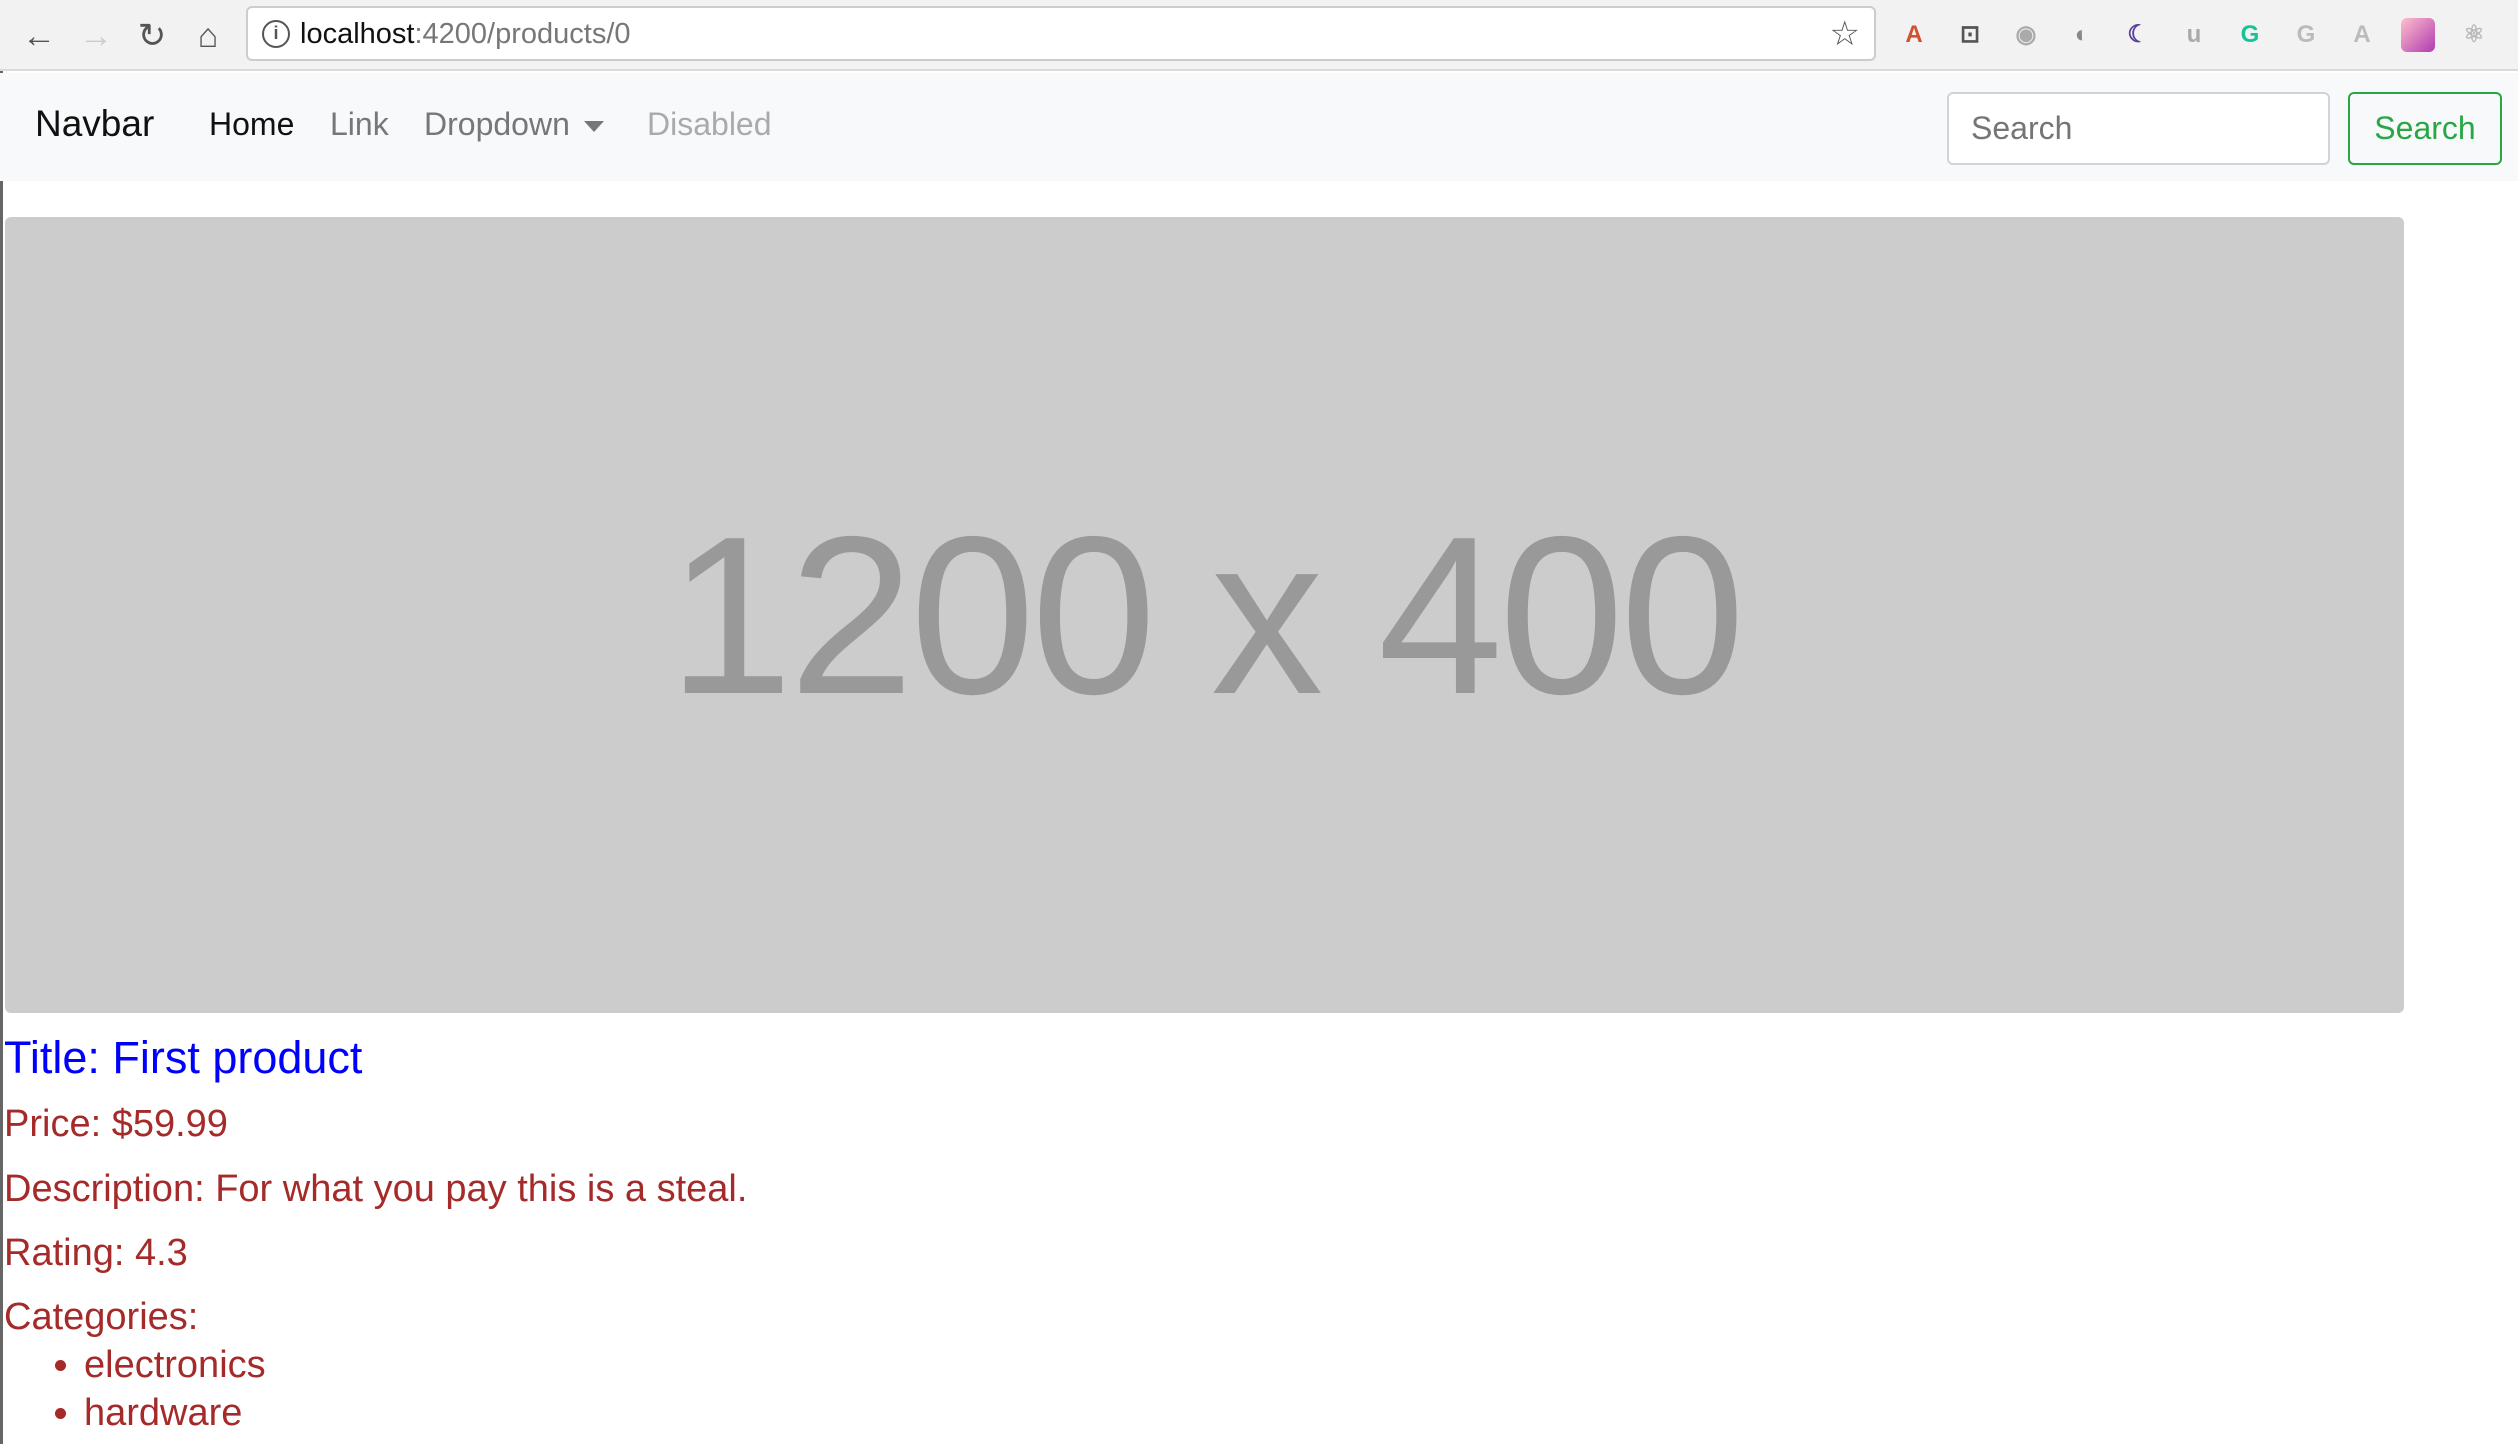  Describe the element at coordinates (39, 36) in the screenshot. I see `back-icon: ←` at that location.